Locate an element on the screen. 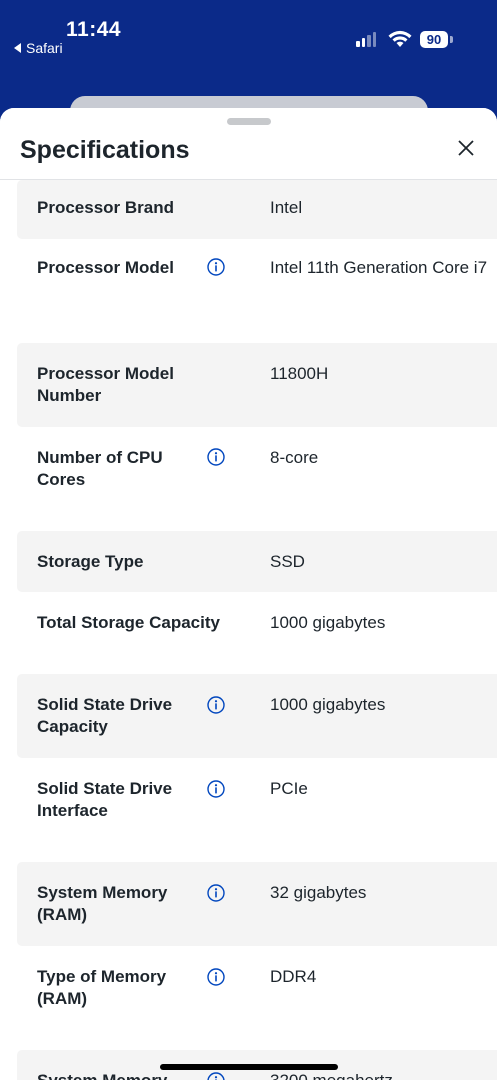  page-title: Specifications is located at coordinates (105, 150).